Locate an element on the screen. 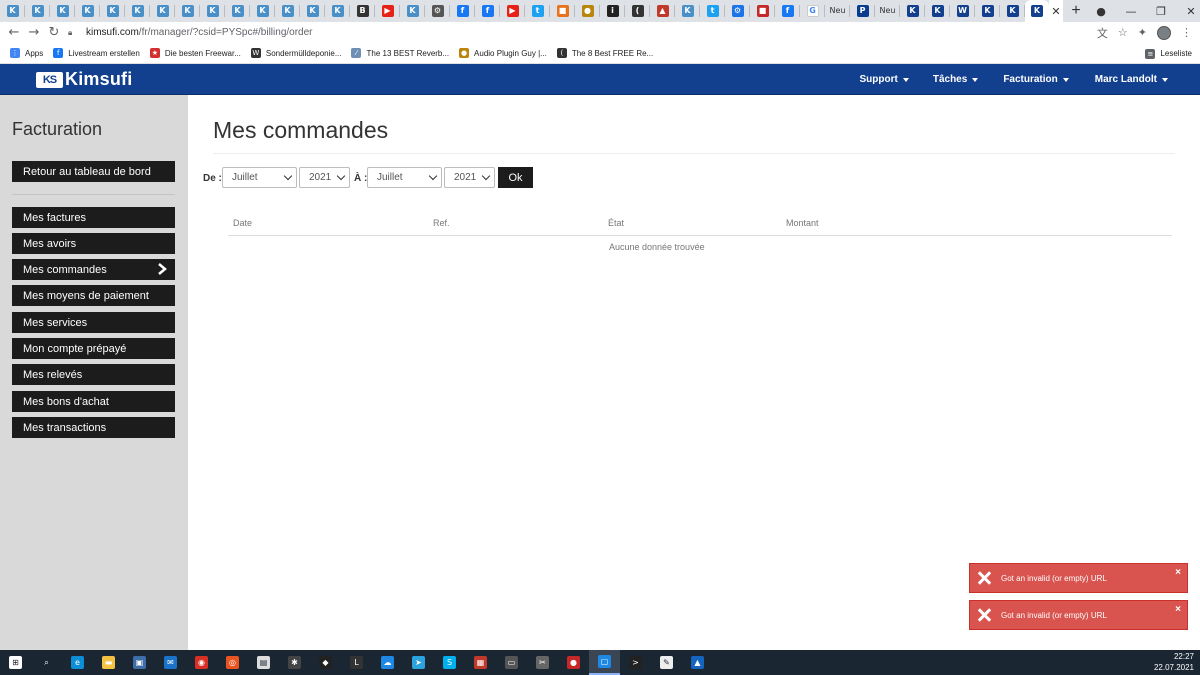 Image resolution: width=1200 pixels, height=675 pixels. column-date: Date is located at coordinates (242, 223).